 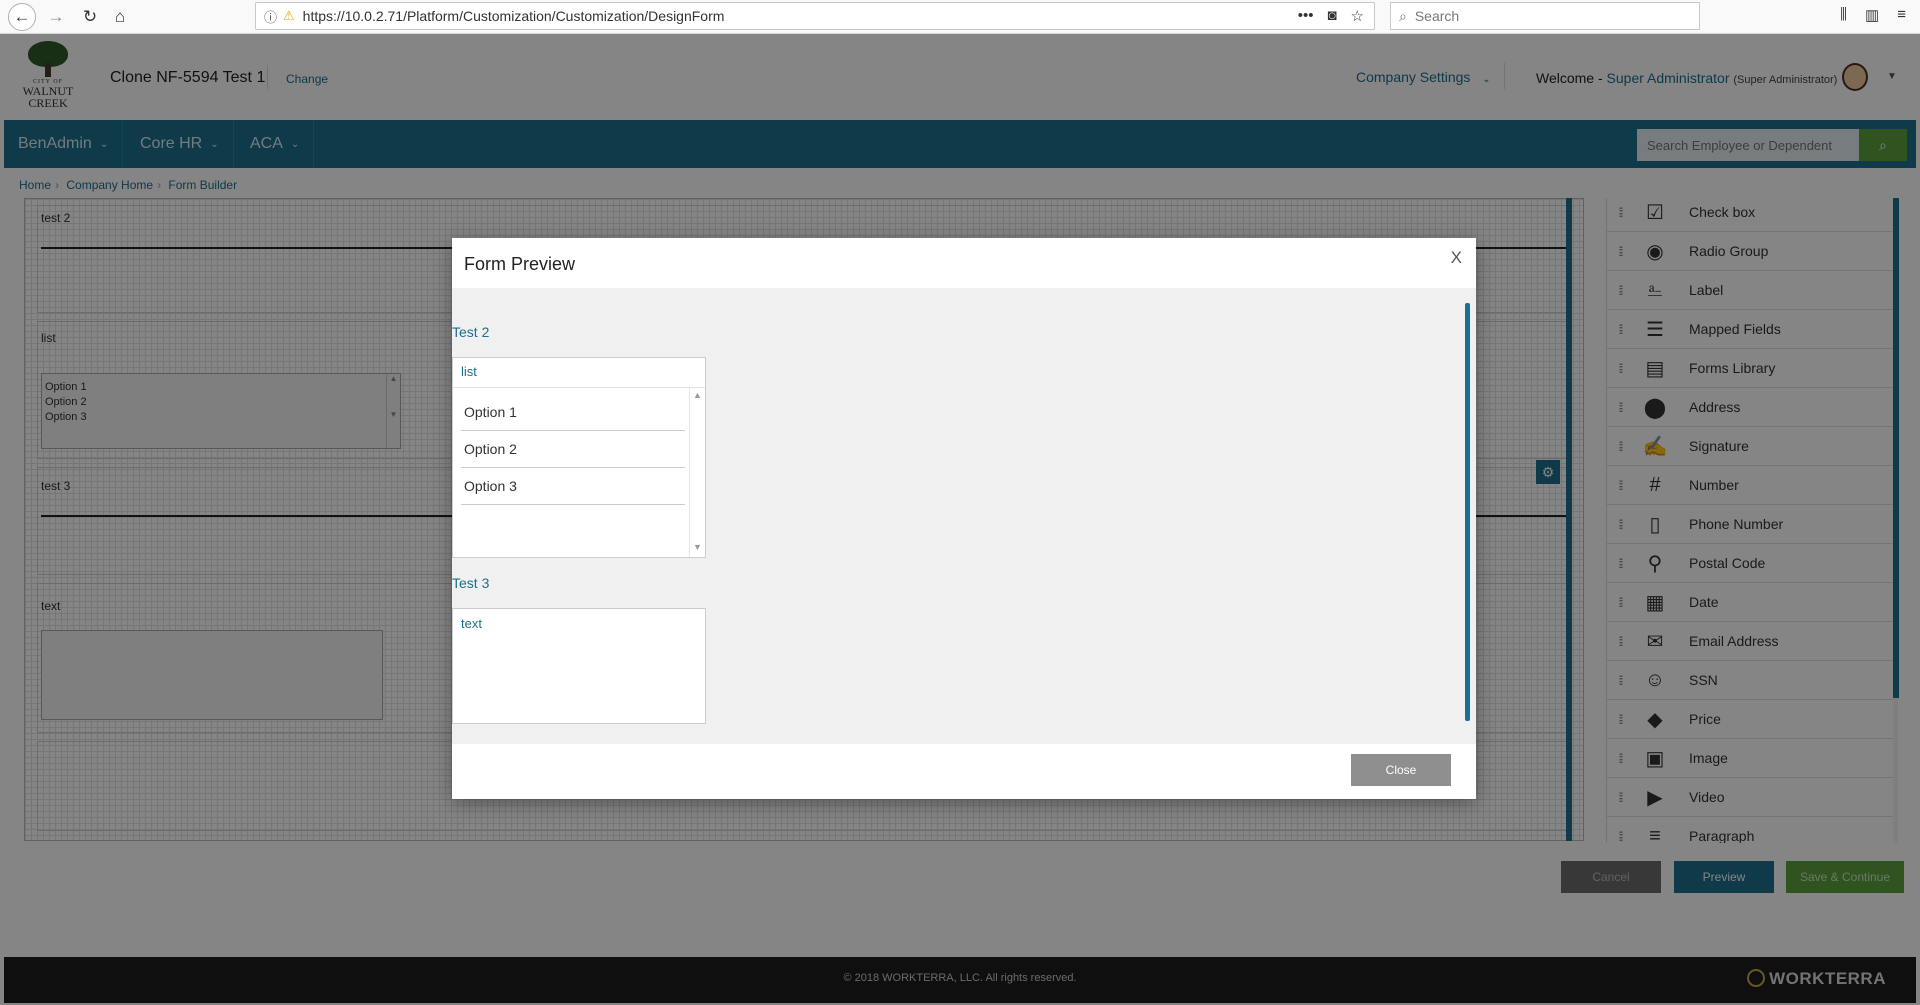 I want to click on preview-list-option: Option 1, so click(x=573, y=412).